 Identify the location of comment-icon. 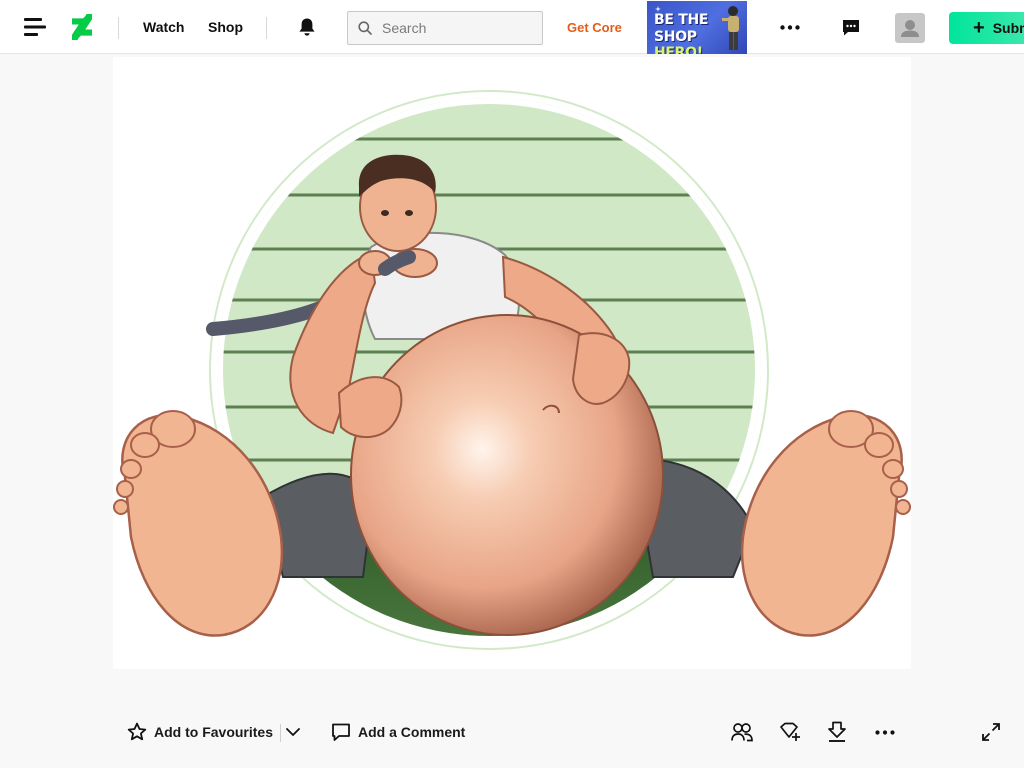
(341, 732).